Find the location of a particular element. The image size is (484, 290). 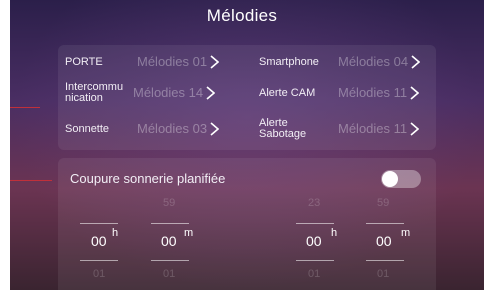

melody-value-text: Mélodies 01 is located at coordinates (172, 61).